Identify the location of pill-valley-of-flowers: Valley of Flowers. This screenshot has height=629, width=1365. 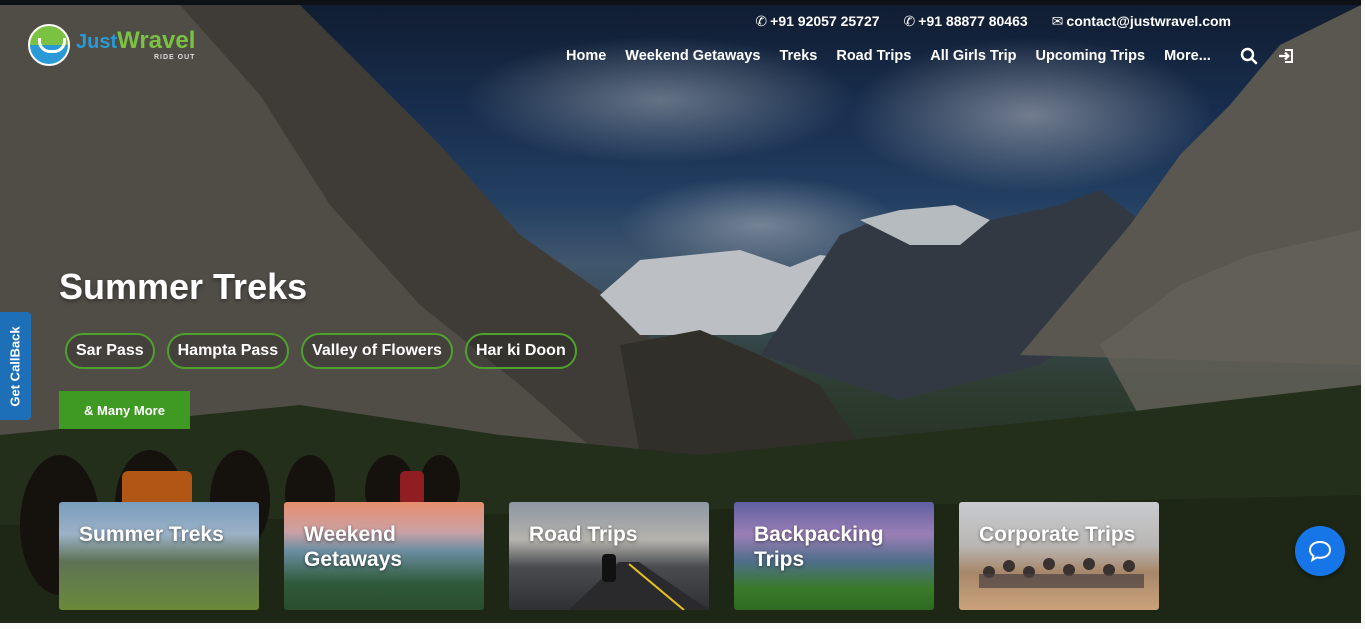
(377, 351).